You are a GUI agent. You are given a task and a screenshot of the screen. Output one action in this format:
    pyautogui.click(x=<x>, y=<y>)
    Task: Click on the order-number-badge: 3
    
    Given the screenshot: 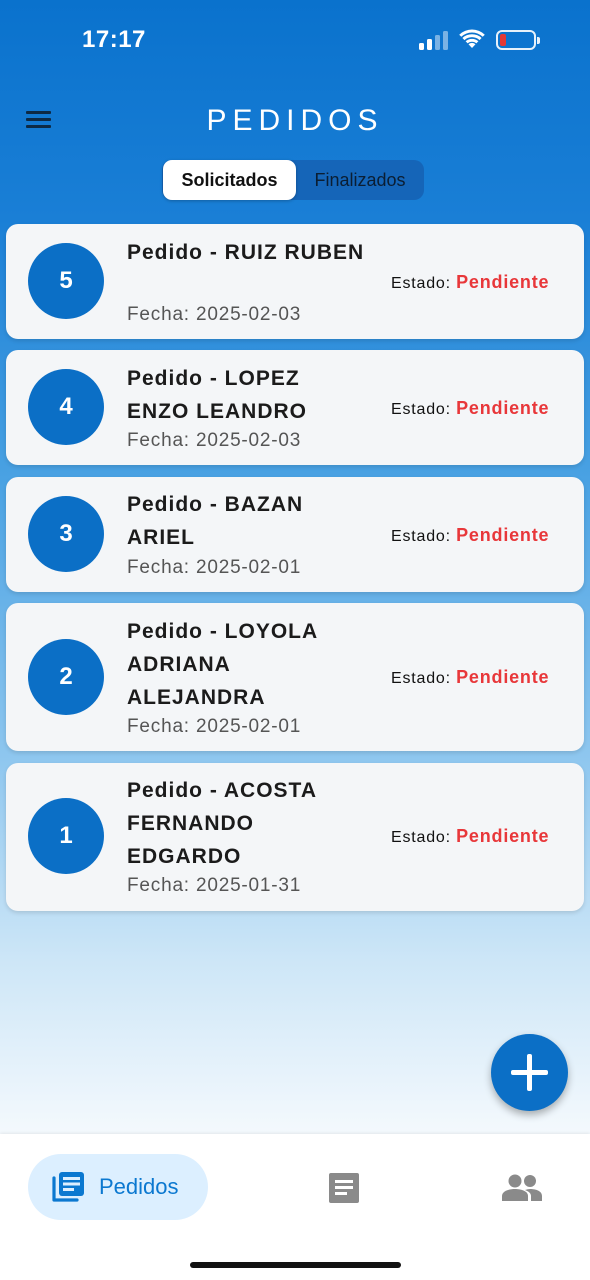 What is the action you would take?
    pyautogui.click(x=66, y=534)
    